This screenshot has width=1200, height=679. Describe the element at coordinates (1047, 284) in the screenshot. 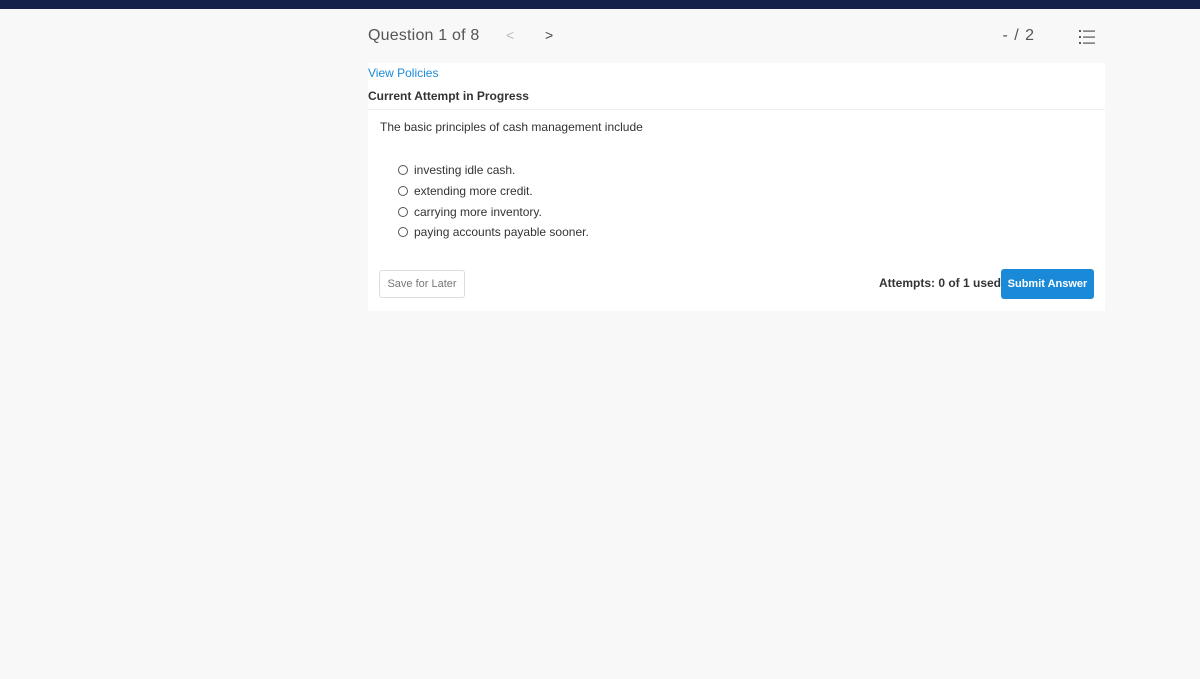

I see `submit-answer-button: Submit Answer` at that location.